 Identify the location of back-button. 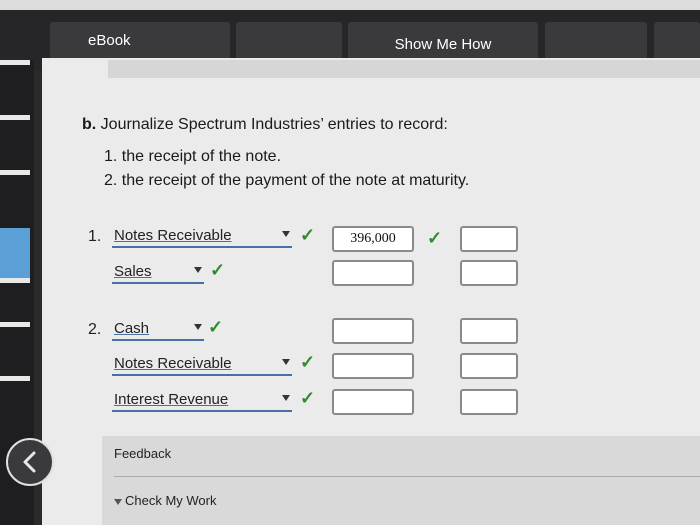
(30, 462).